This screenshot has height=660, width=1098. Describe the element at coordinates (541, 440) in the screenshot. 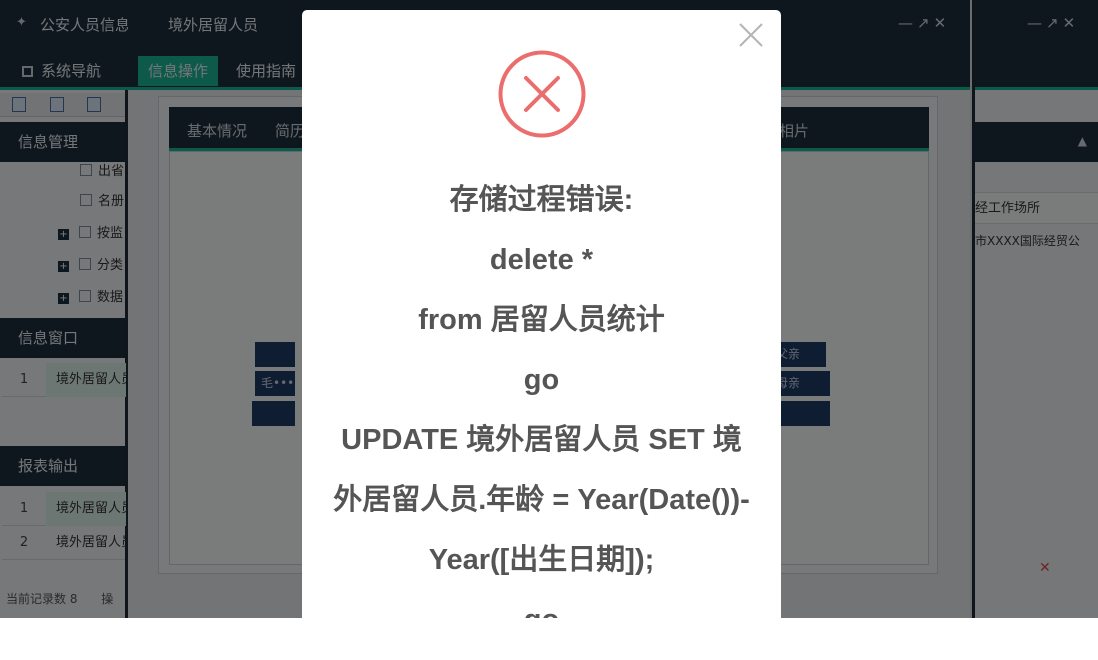

I see `message-line: UPDATE 境外居留人员 SET 境` at that location.